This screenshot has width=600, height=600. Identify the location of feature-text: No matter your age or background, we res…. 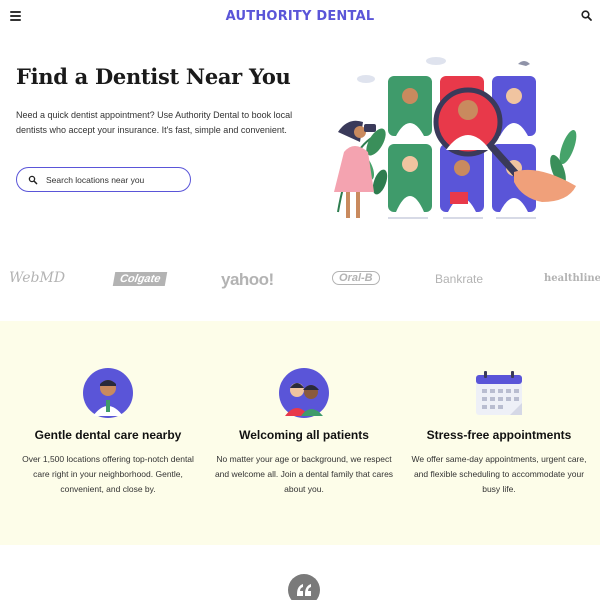
(304, 474).